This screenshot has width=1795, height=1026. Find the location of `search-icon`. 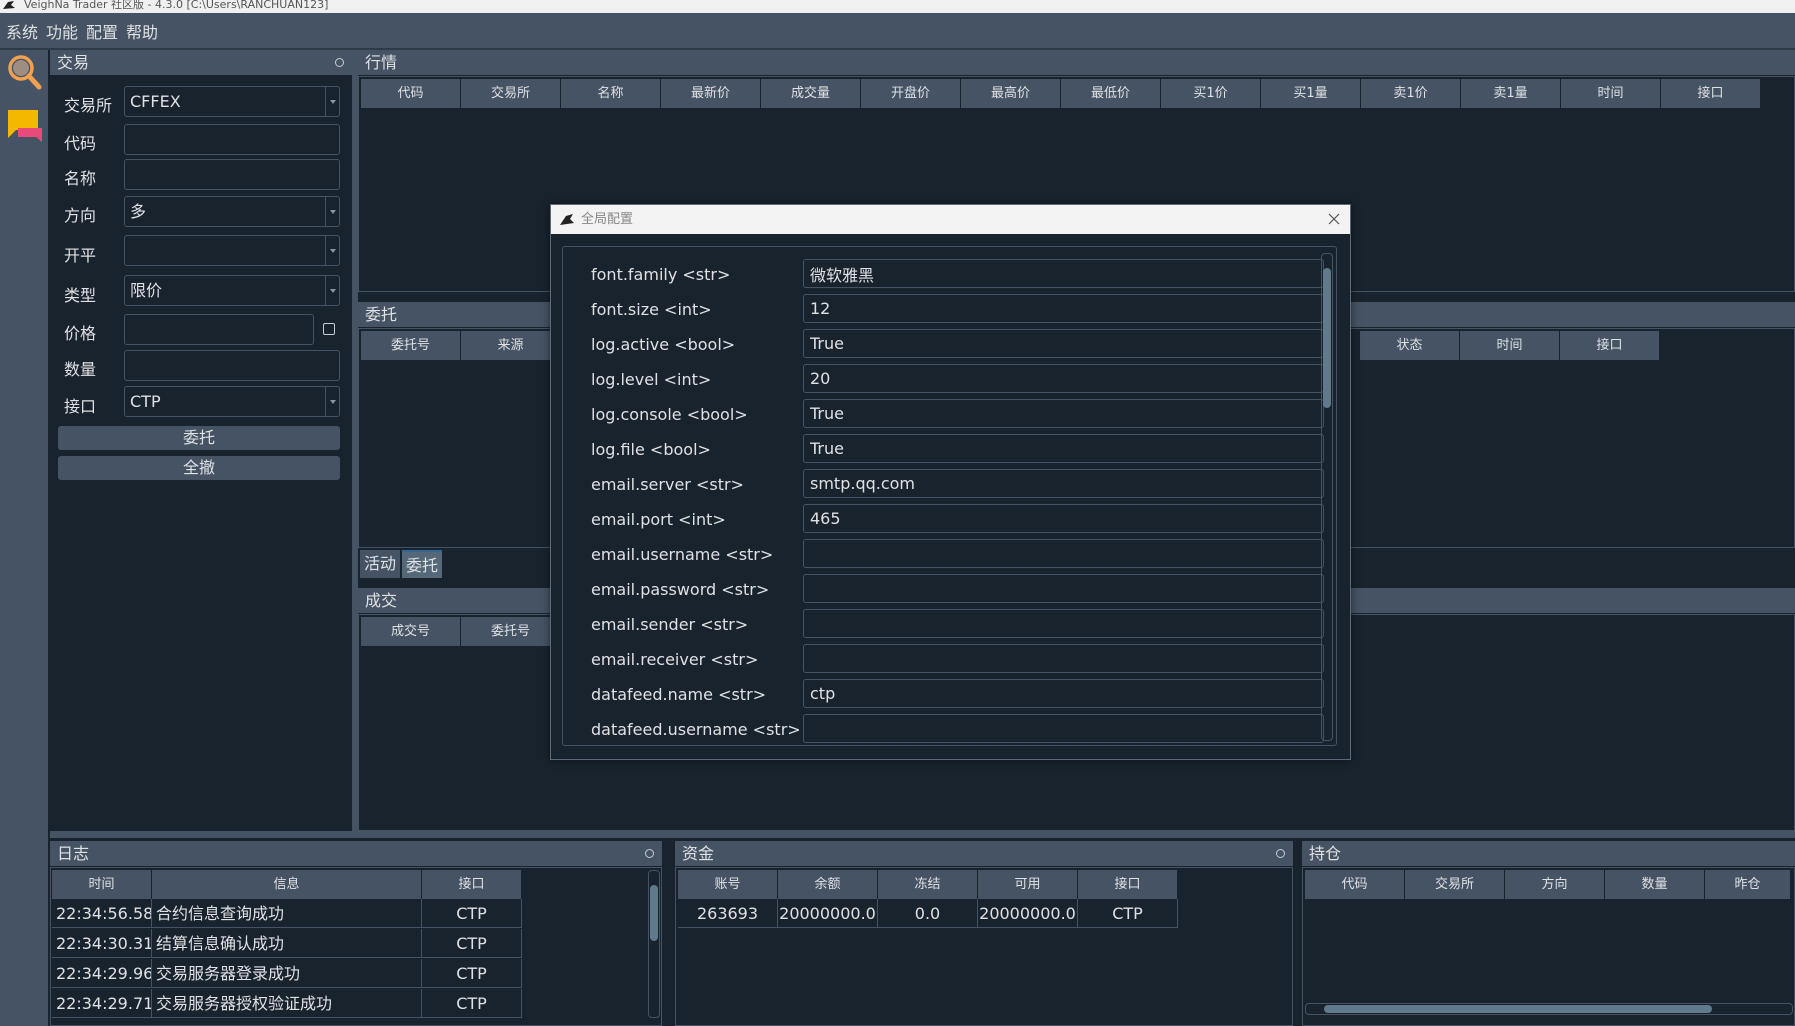

search-icon is located at coordinates (24, 72).